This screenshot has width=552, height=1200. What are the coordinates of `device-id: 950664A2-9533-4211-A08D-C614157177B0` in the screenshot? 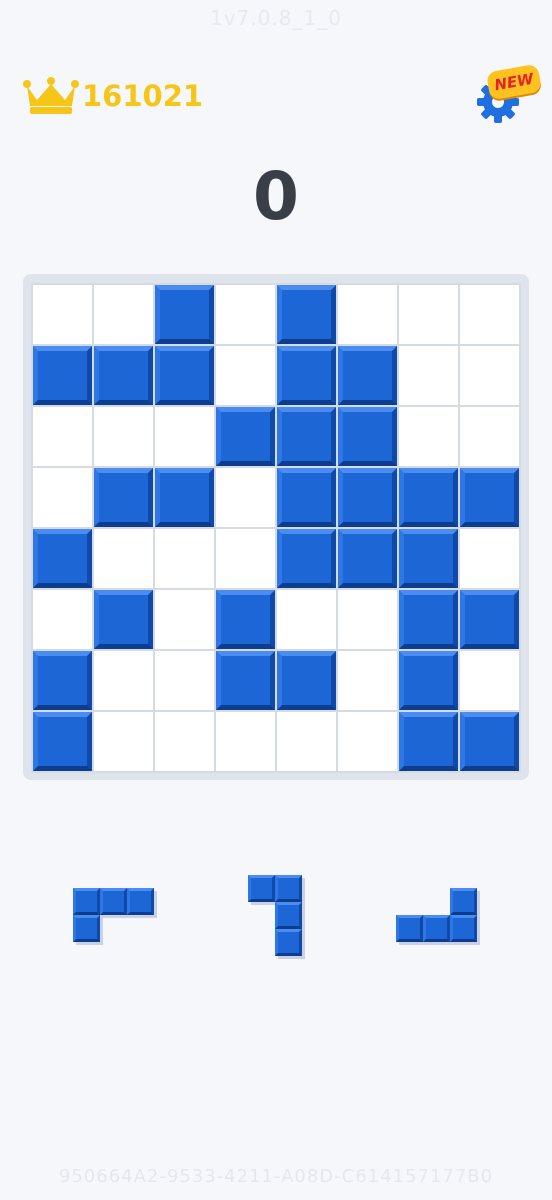 It's located at (276, 1176).